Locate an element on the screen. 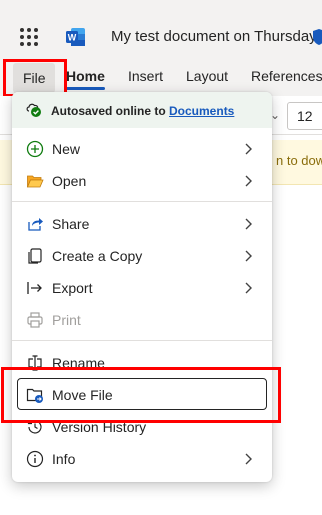  word-icon: W is located at coordinates (76, 37).